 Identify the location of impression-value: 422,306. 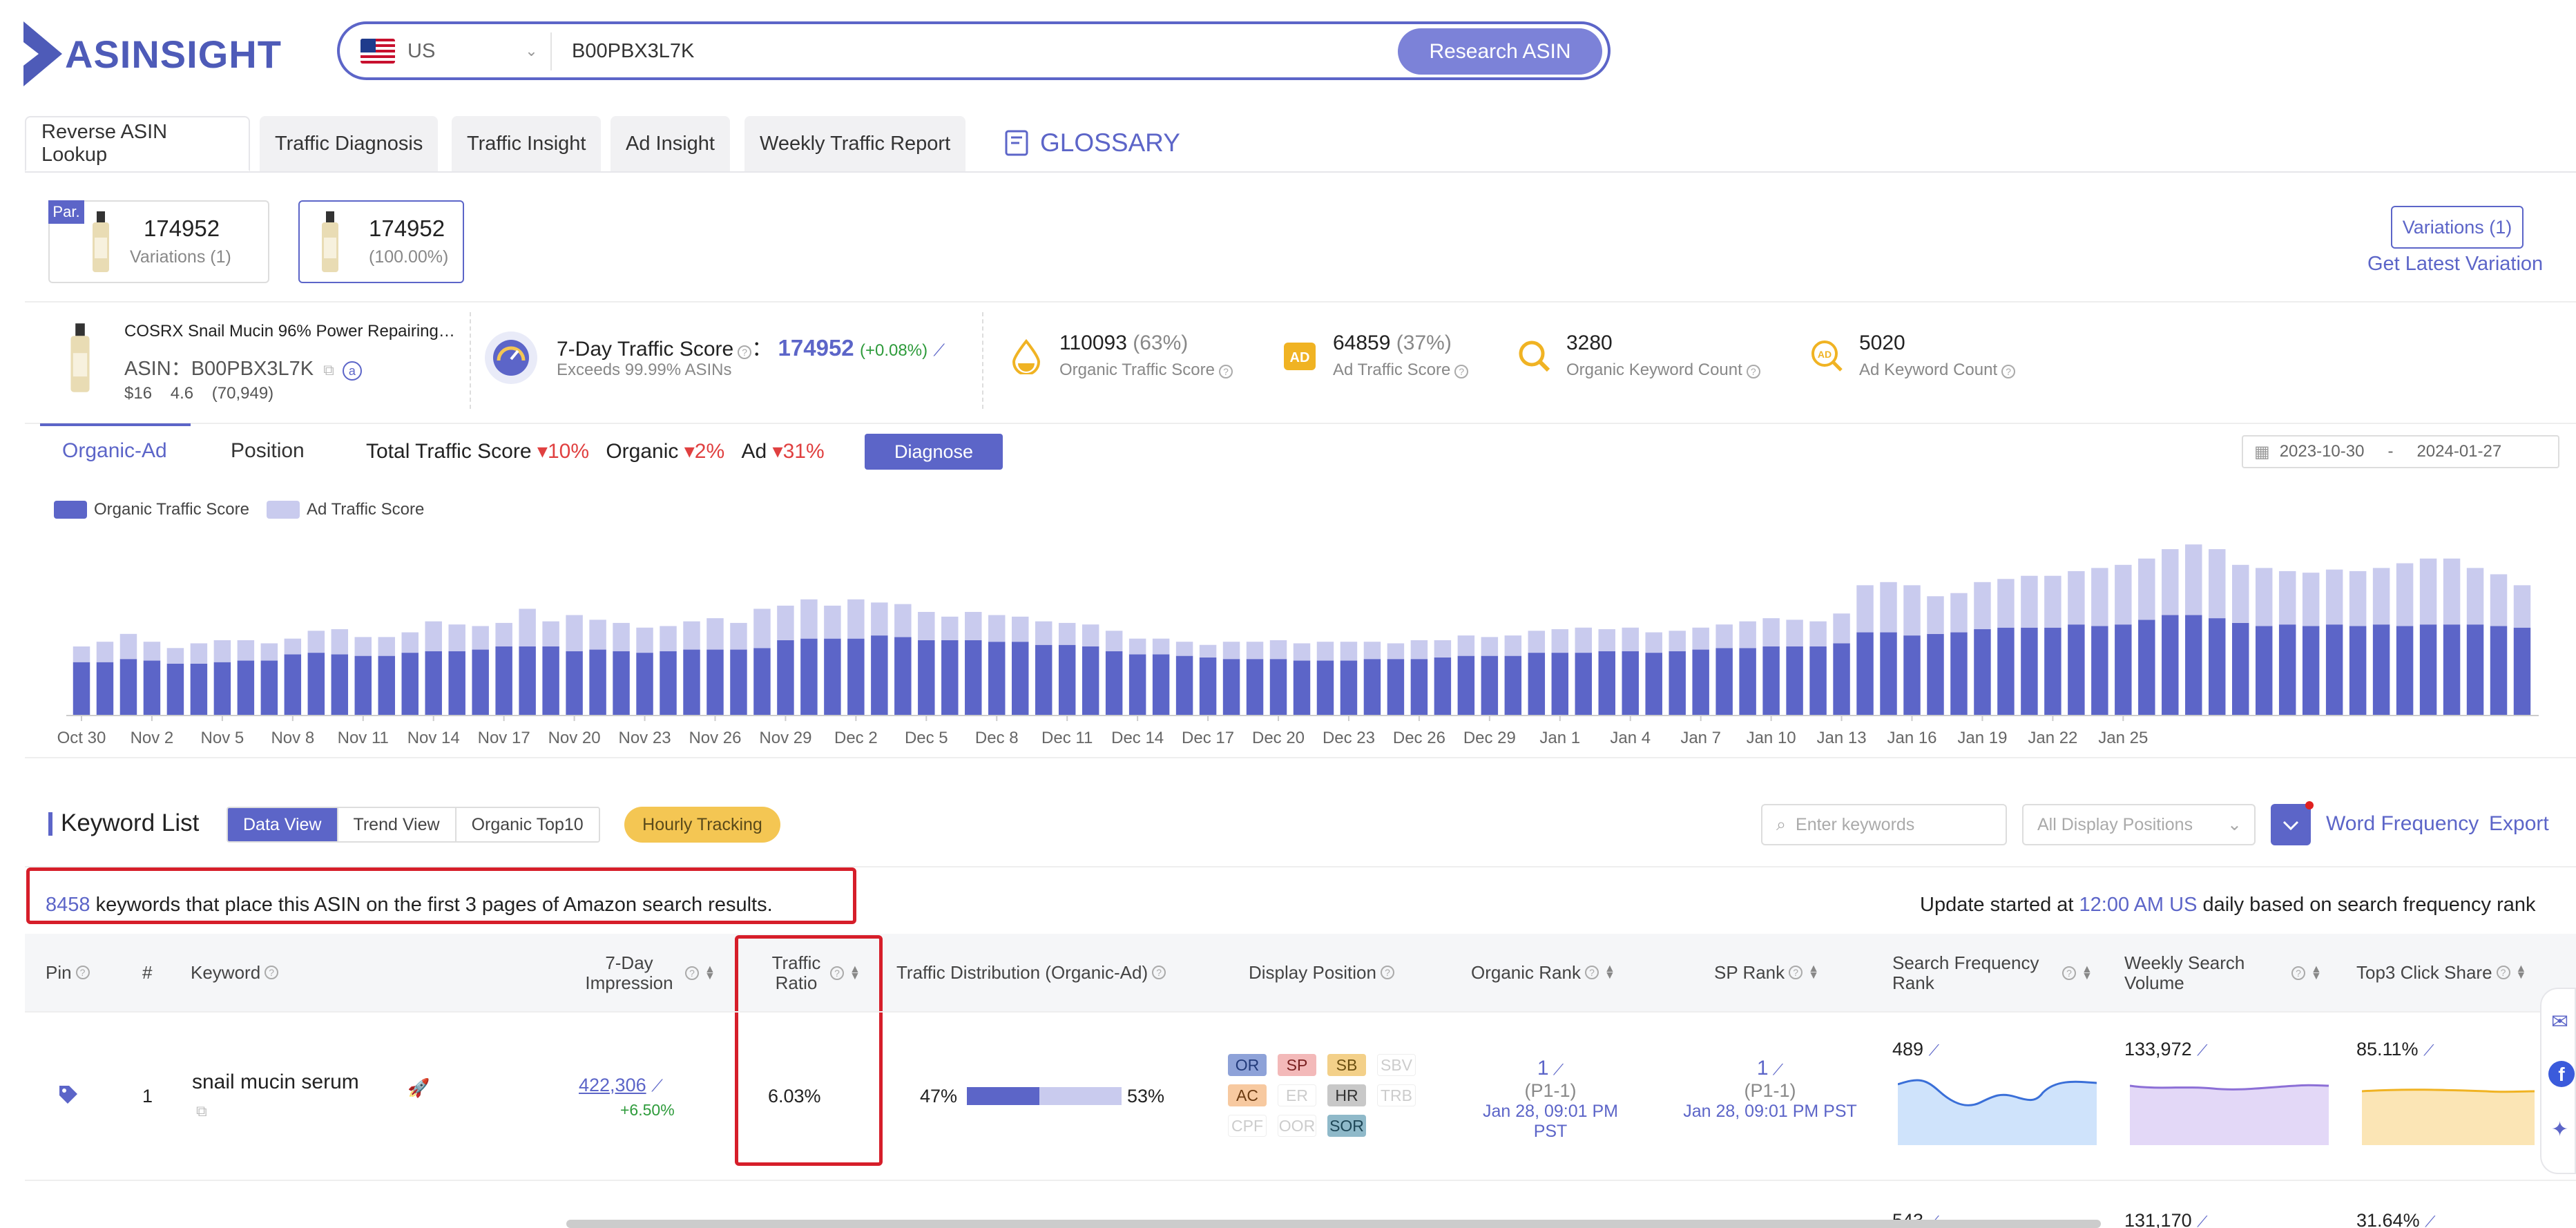
(612, 1085).